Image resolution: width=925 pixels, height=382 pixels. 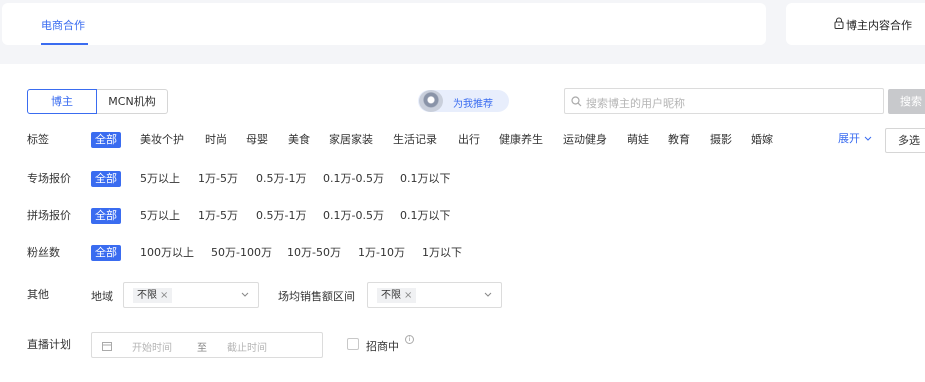 I want to click on blogger-content-coop-label: 博主内容合作, so click(x=879, y=25).